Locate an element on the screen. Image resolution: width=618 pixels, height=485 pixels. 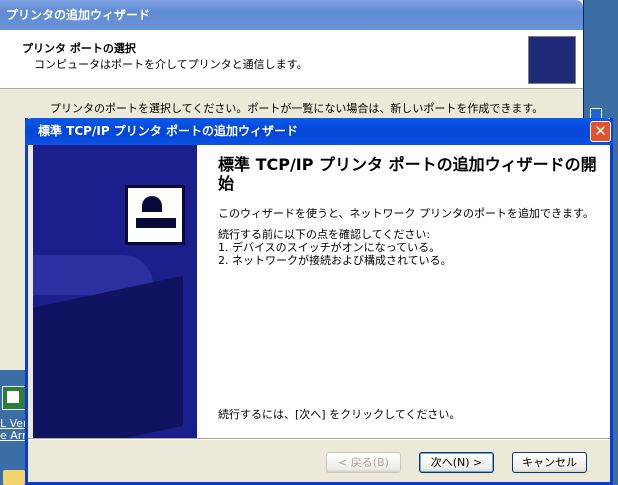
side-panel-printer-silhouette is located at coordinates (108, 356).